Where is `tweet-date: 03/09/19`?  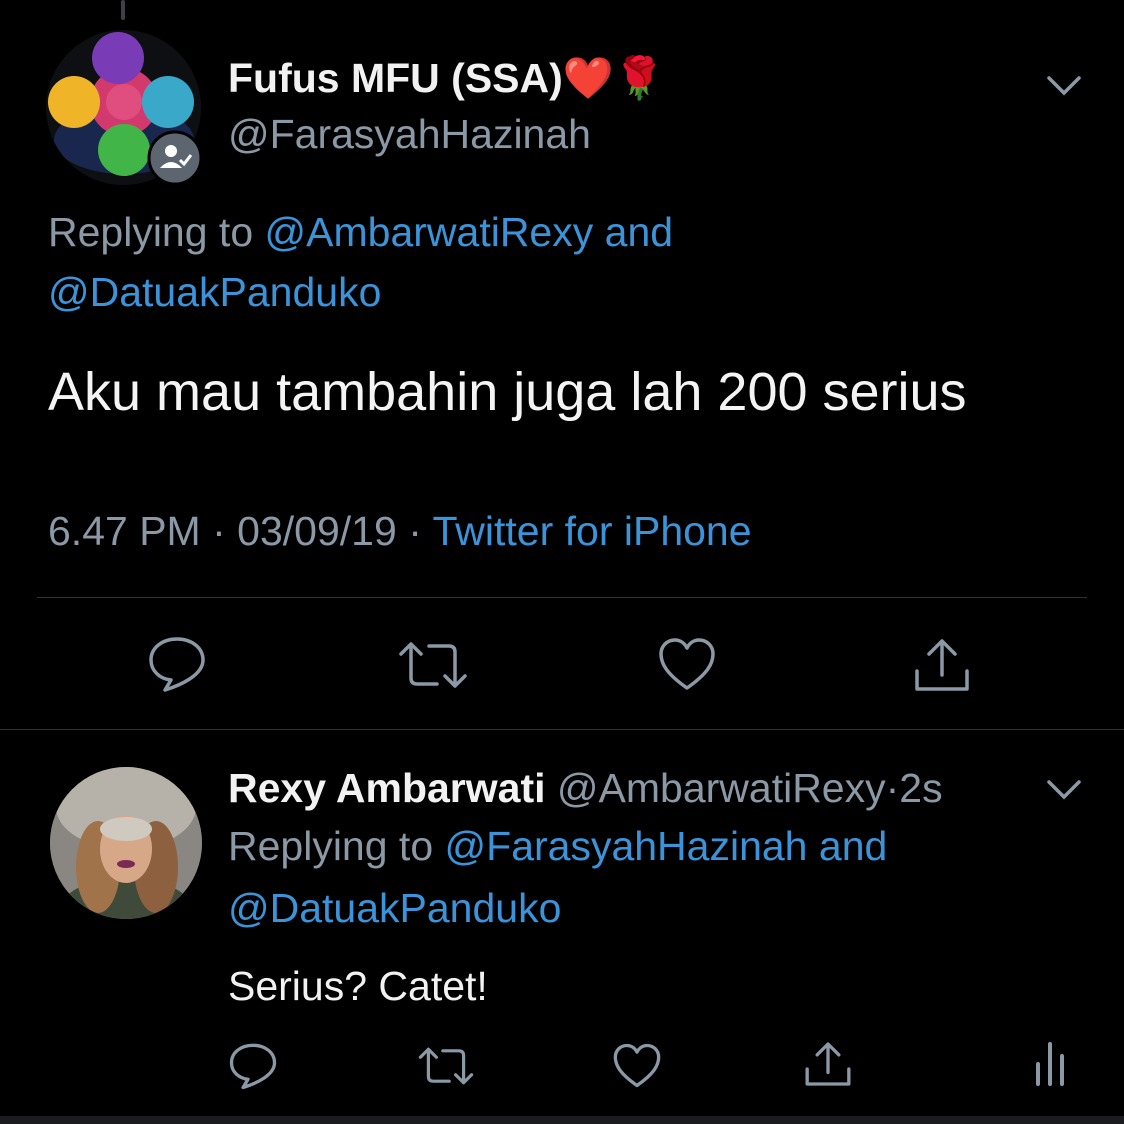
tweet-date: 03/09/19 is located at coordinates (317, 531).